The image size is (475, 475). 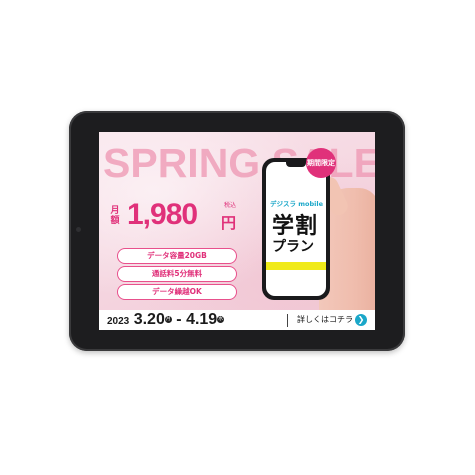 What do you see at coordinates (287, 320) in the screenshot?
I see `footer-divider` at bounding box center [287, 320].